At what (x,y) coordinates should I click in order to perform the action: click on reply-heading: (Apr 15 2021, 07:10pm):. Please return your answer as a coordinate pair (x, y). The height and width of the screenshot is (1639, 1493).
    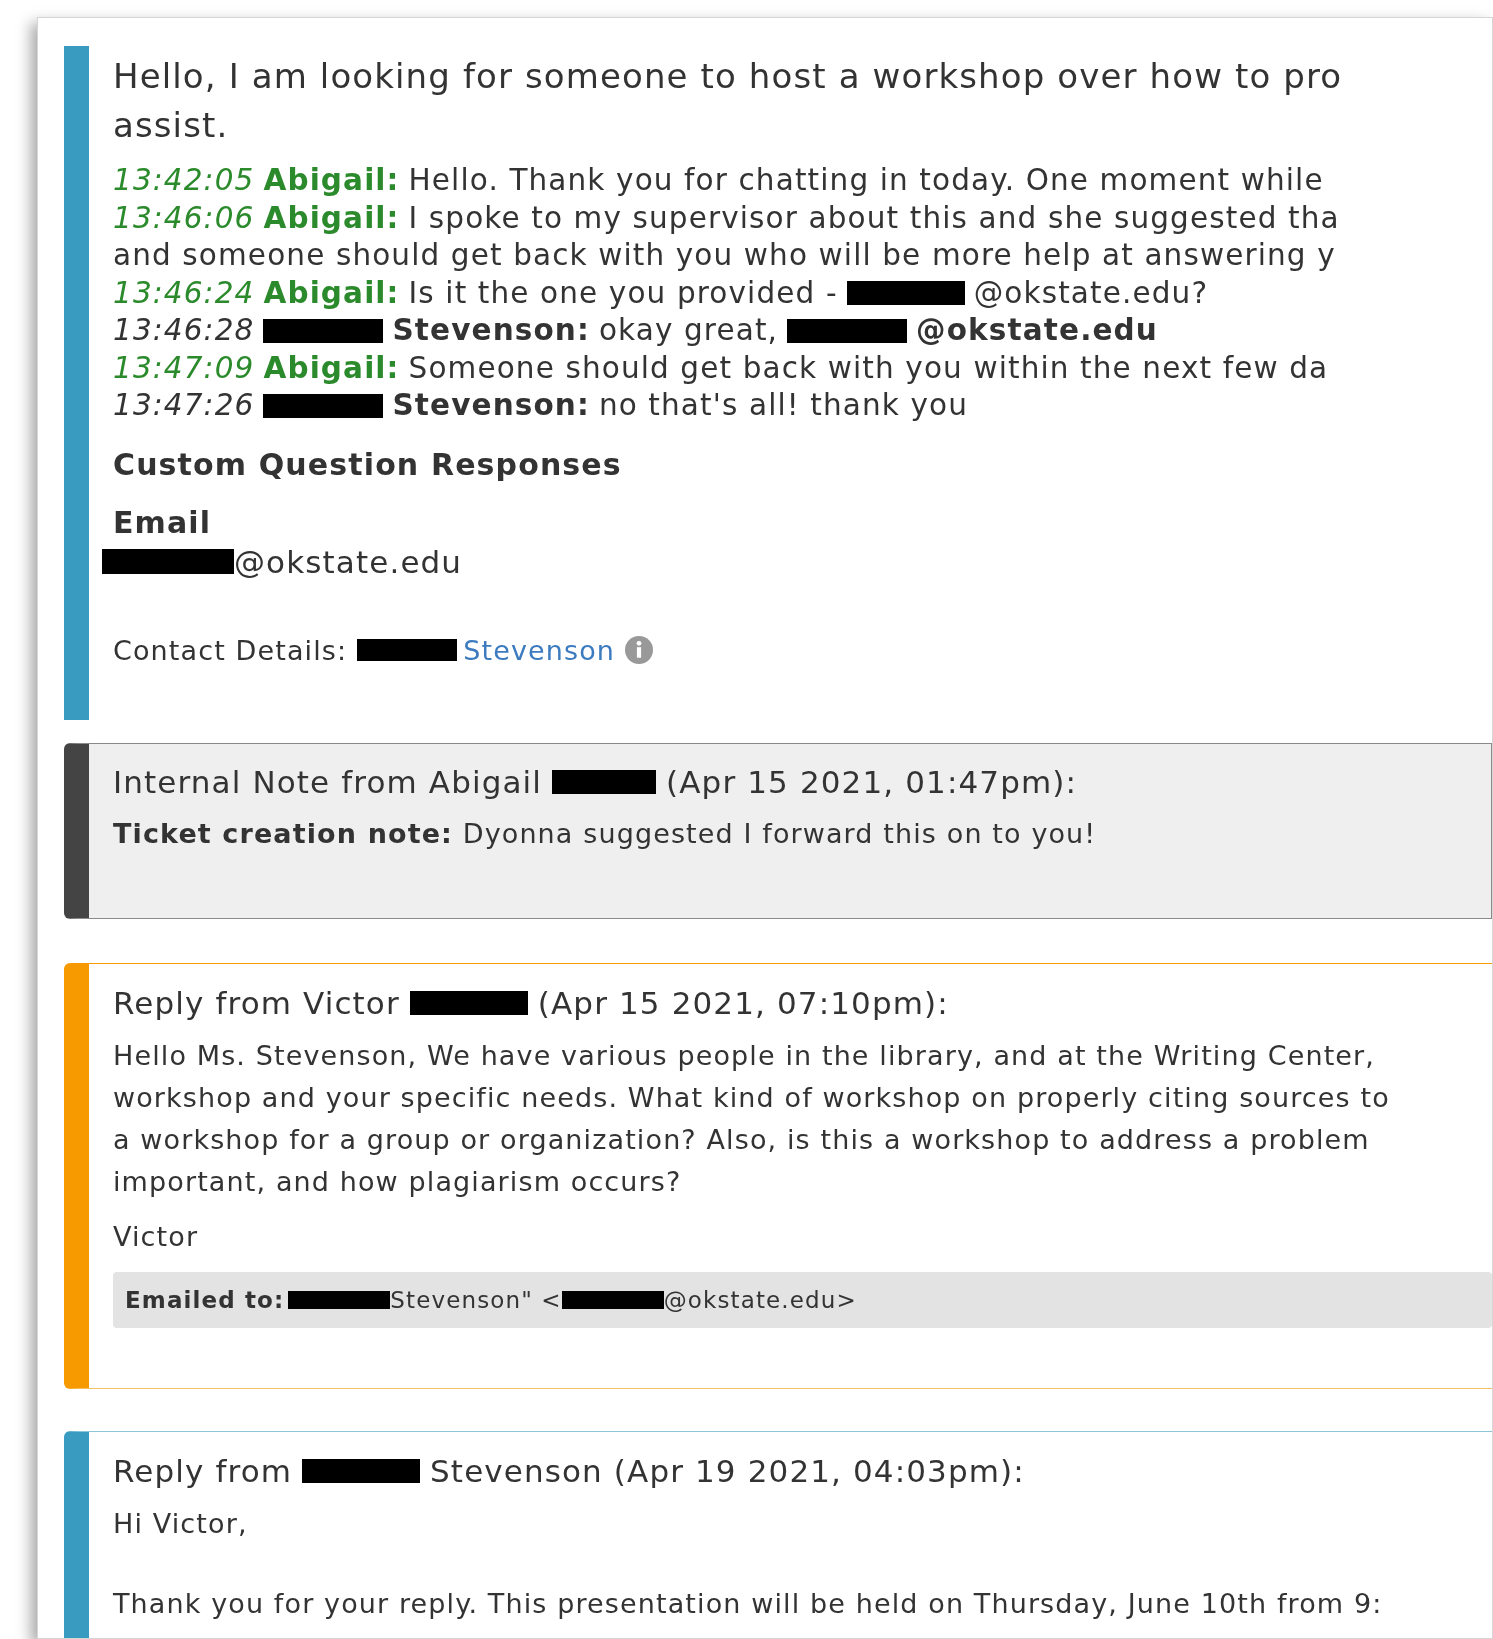
    Looking at the image, I should click on (743, 1003).